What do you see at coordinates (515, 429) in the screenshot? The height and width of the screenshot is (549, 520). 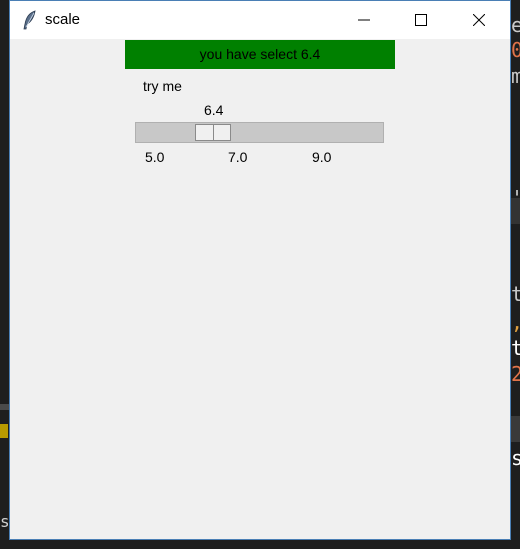 I see `editor-panel-edge` at bounding box center [515, 429].